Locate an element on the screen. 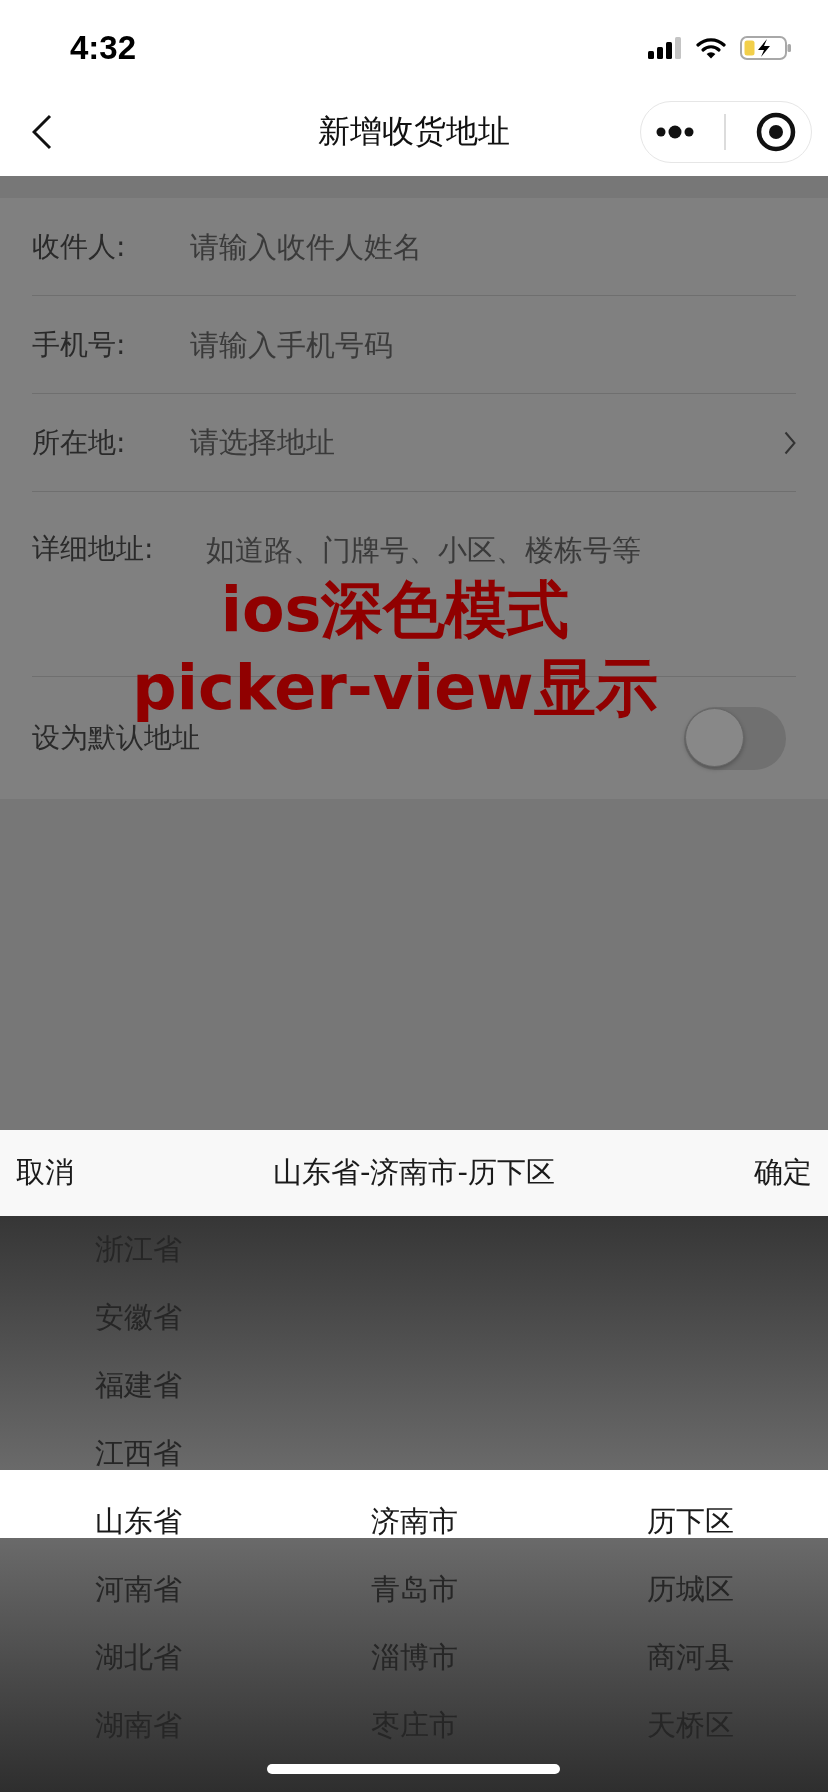  field-label: 所在地: is located at coordinates (79, 442).